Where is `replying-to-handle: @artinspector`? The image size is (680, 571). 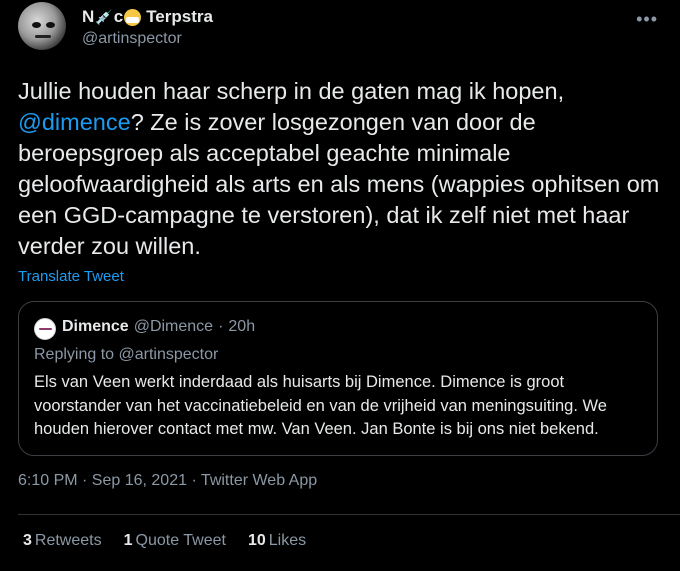 replying-to-handle: @artinspector is located at coordinates (168, 354).